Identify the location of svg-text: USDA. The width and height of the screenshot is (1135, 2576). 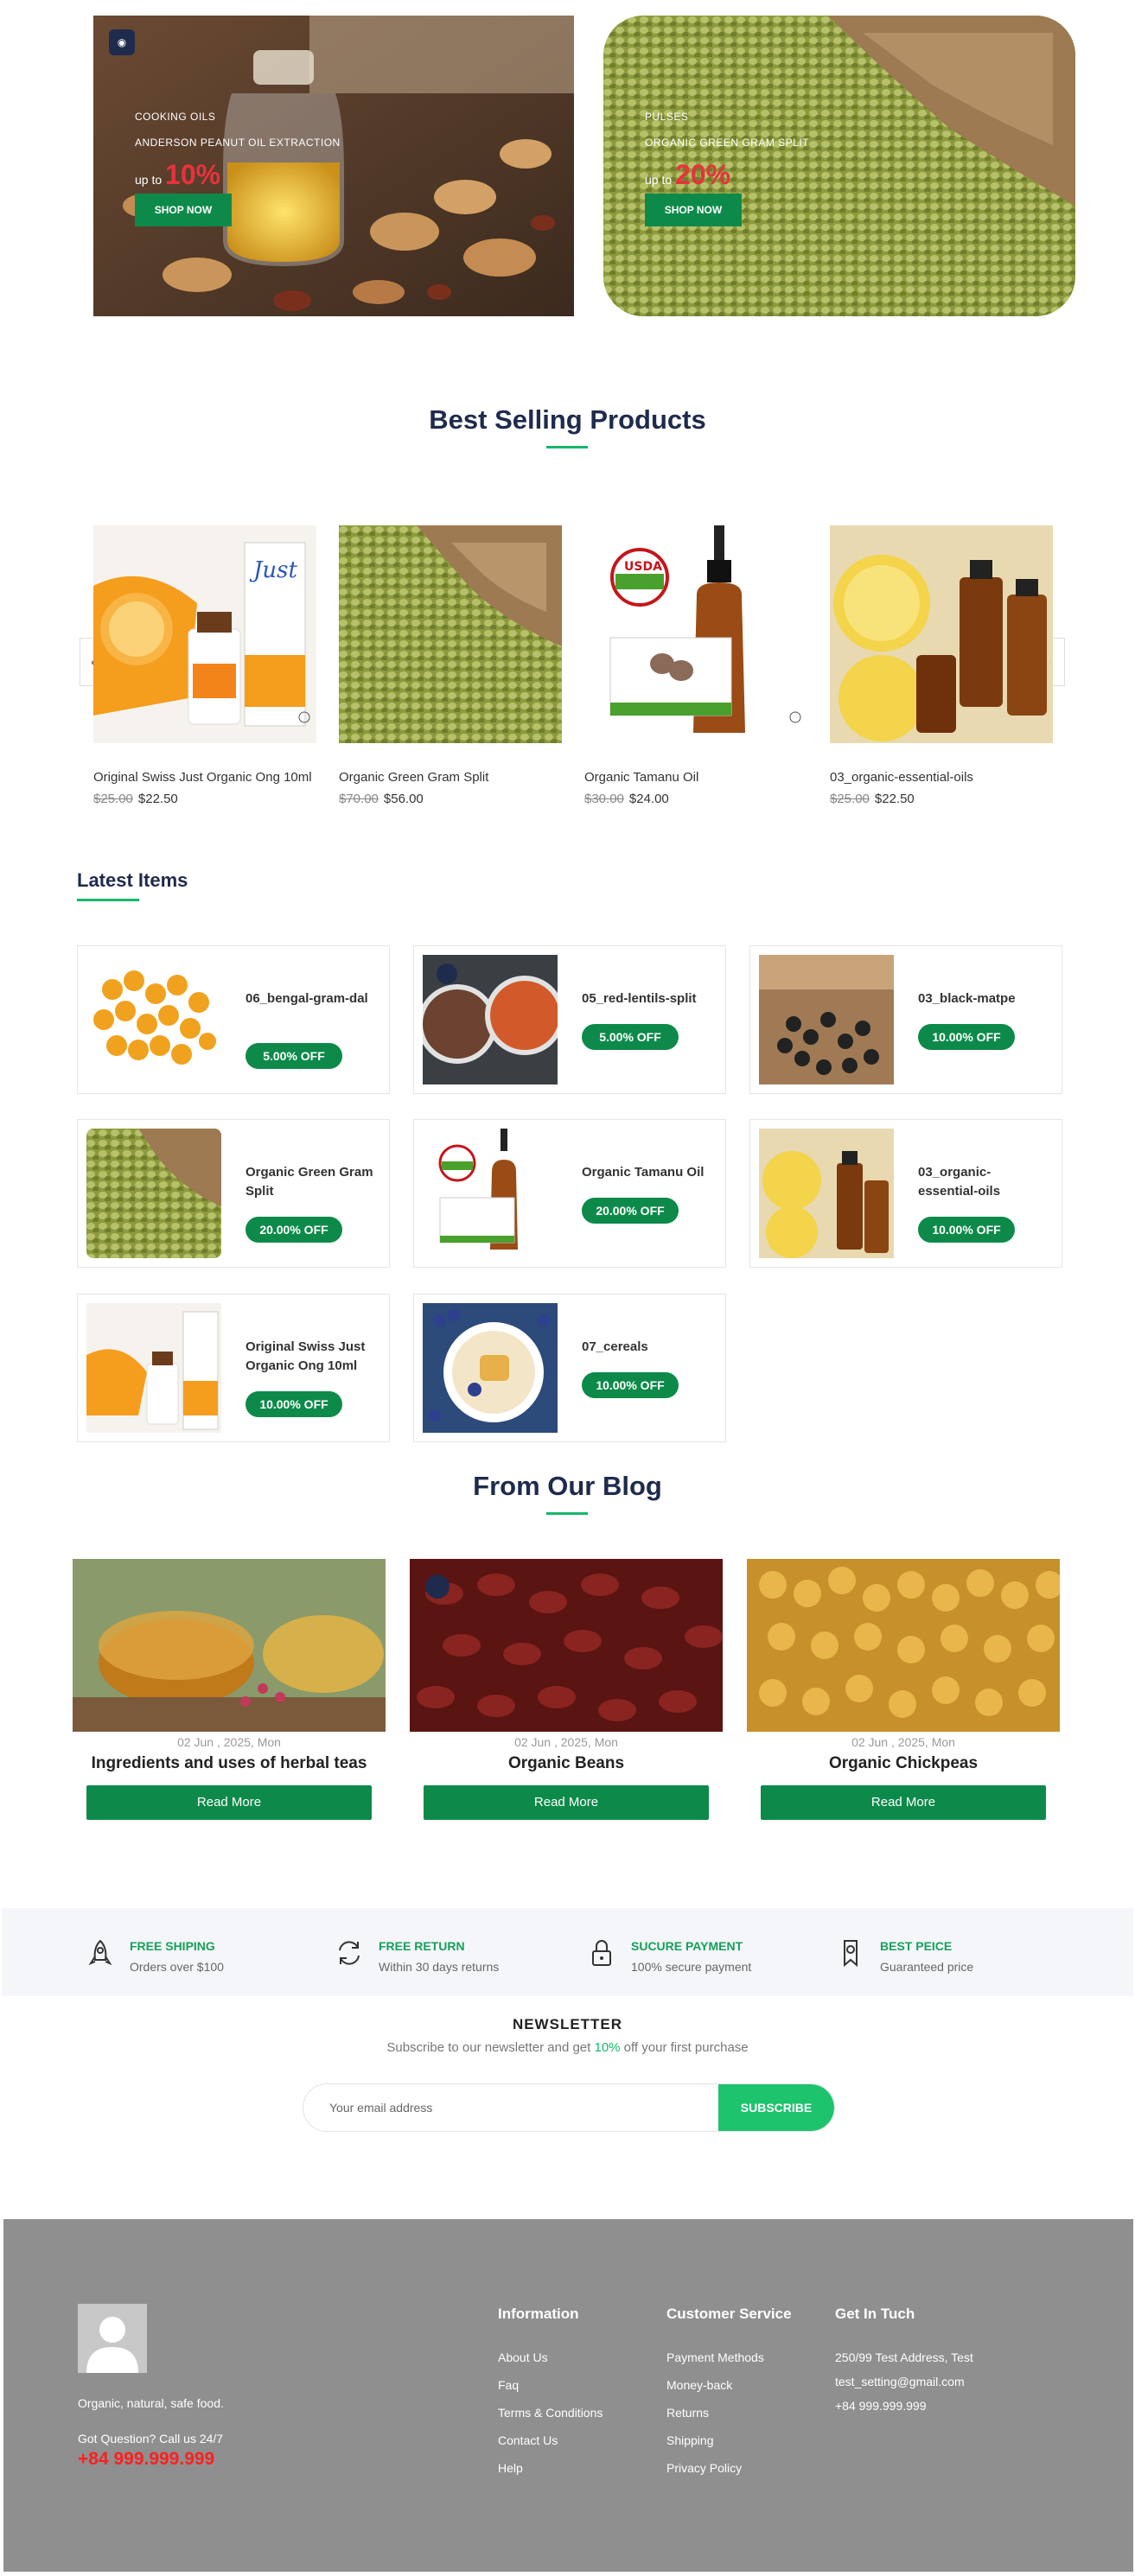
(643, 567).